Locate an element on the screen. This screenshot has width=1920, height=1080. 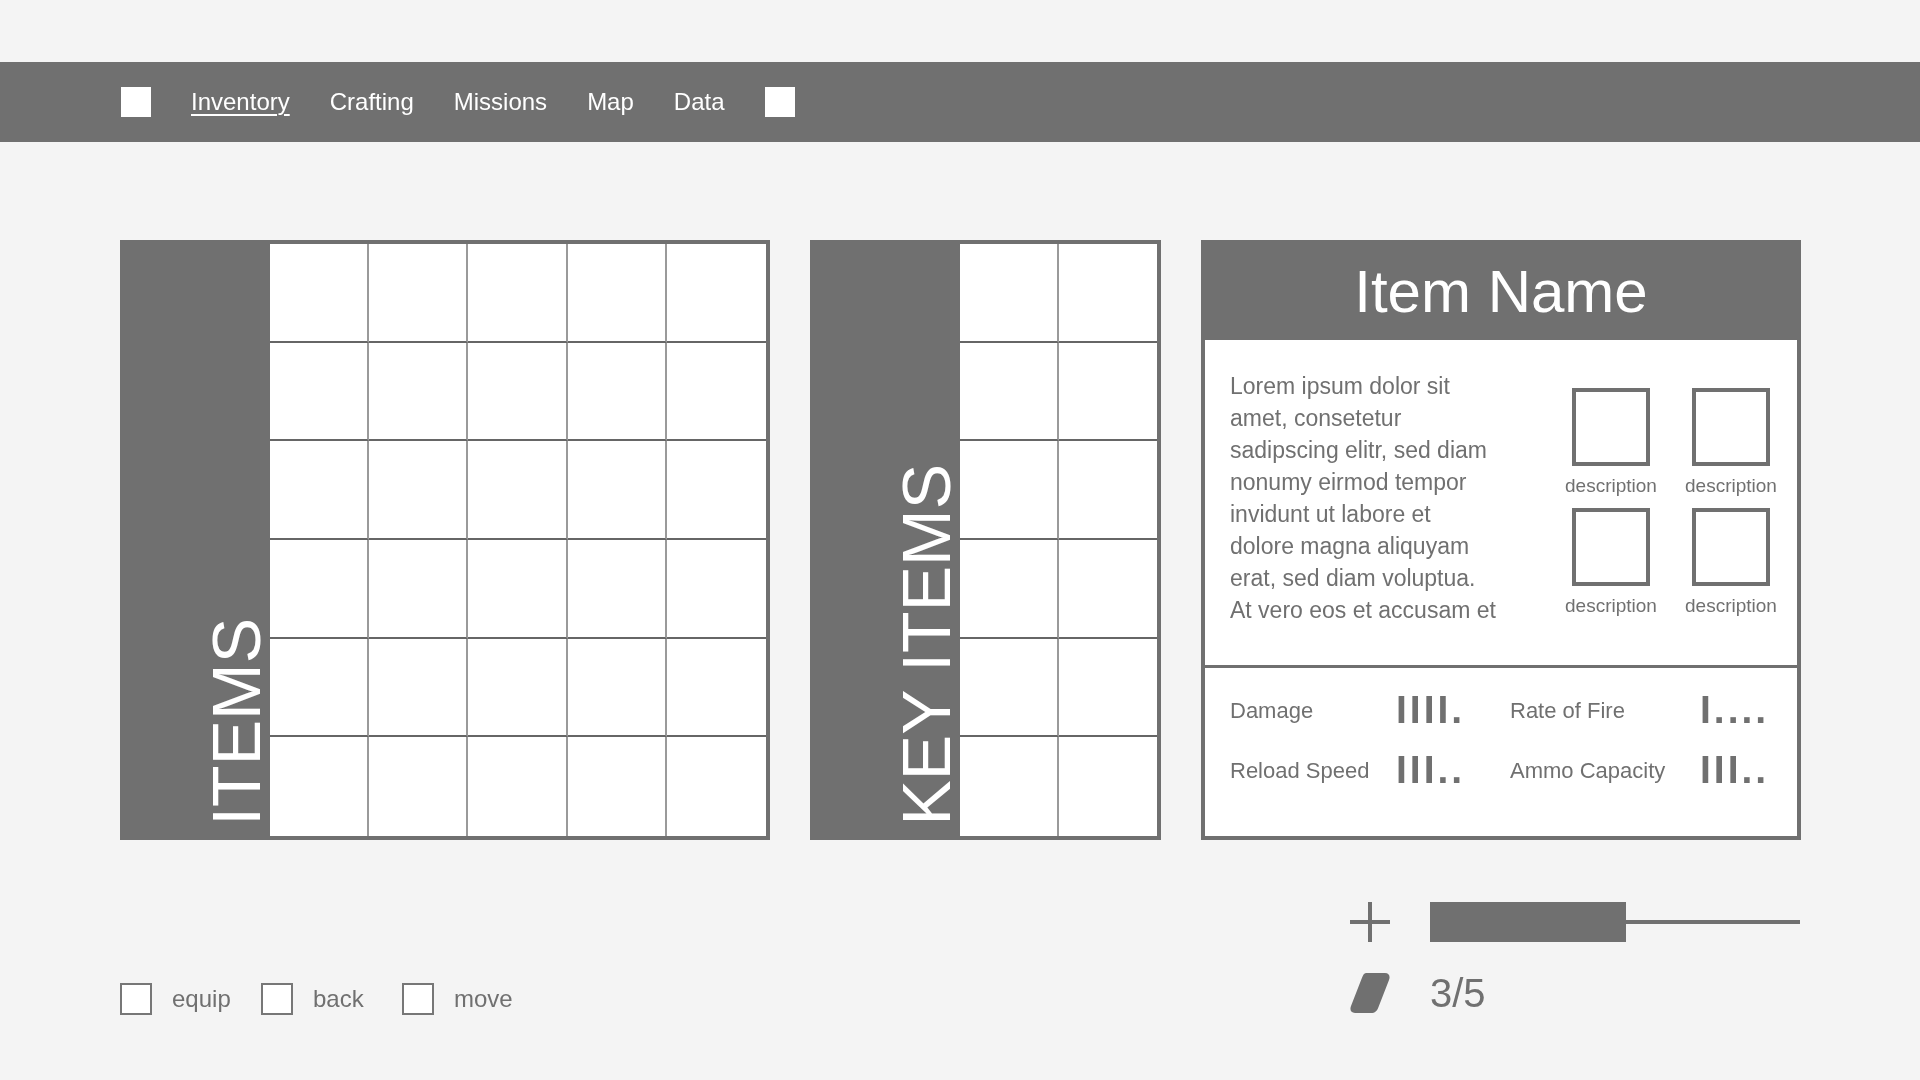
parallelogram-icon is located at coordinates (1370, 993).